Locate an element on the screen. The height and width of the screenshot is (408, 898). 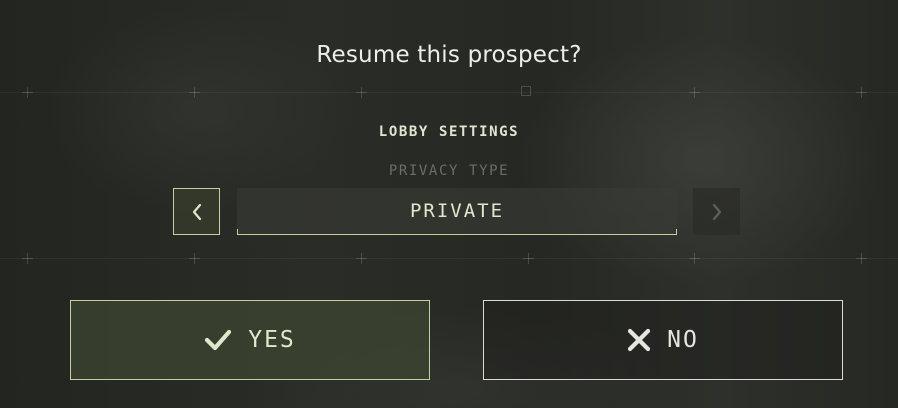
no-button: NO is located at coordinates (663, 340).